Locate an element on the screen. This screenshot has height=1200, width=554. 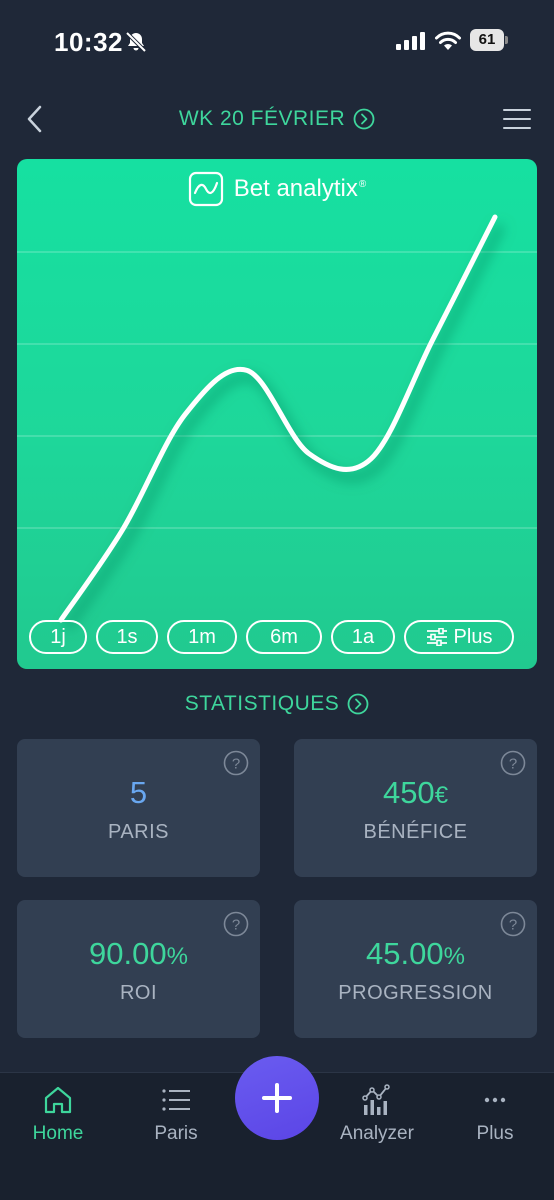
bell-muted-icon is located at coordinates (136, 42).